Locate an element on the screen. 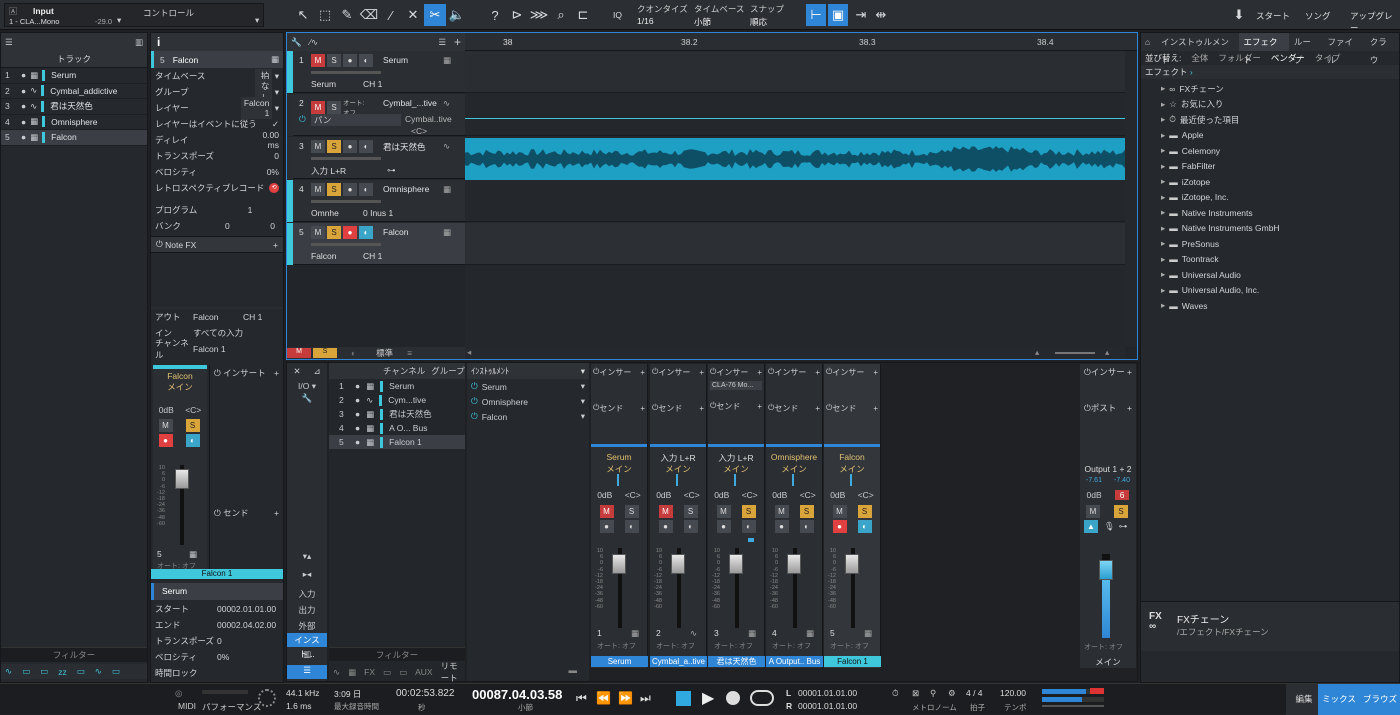 This screenshot has width=1400, height=715. browser-breadcrumb: エフェクト › is located at coordinates (1270, 72).